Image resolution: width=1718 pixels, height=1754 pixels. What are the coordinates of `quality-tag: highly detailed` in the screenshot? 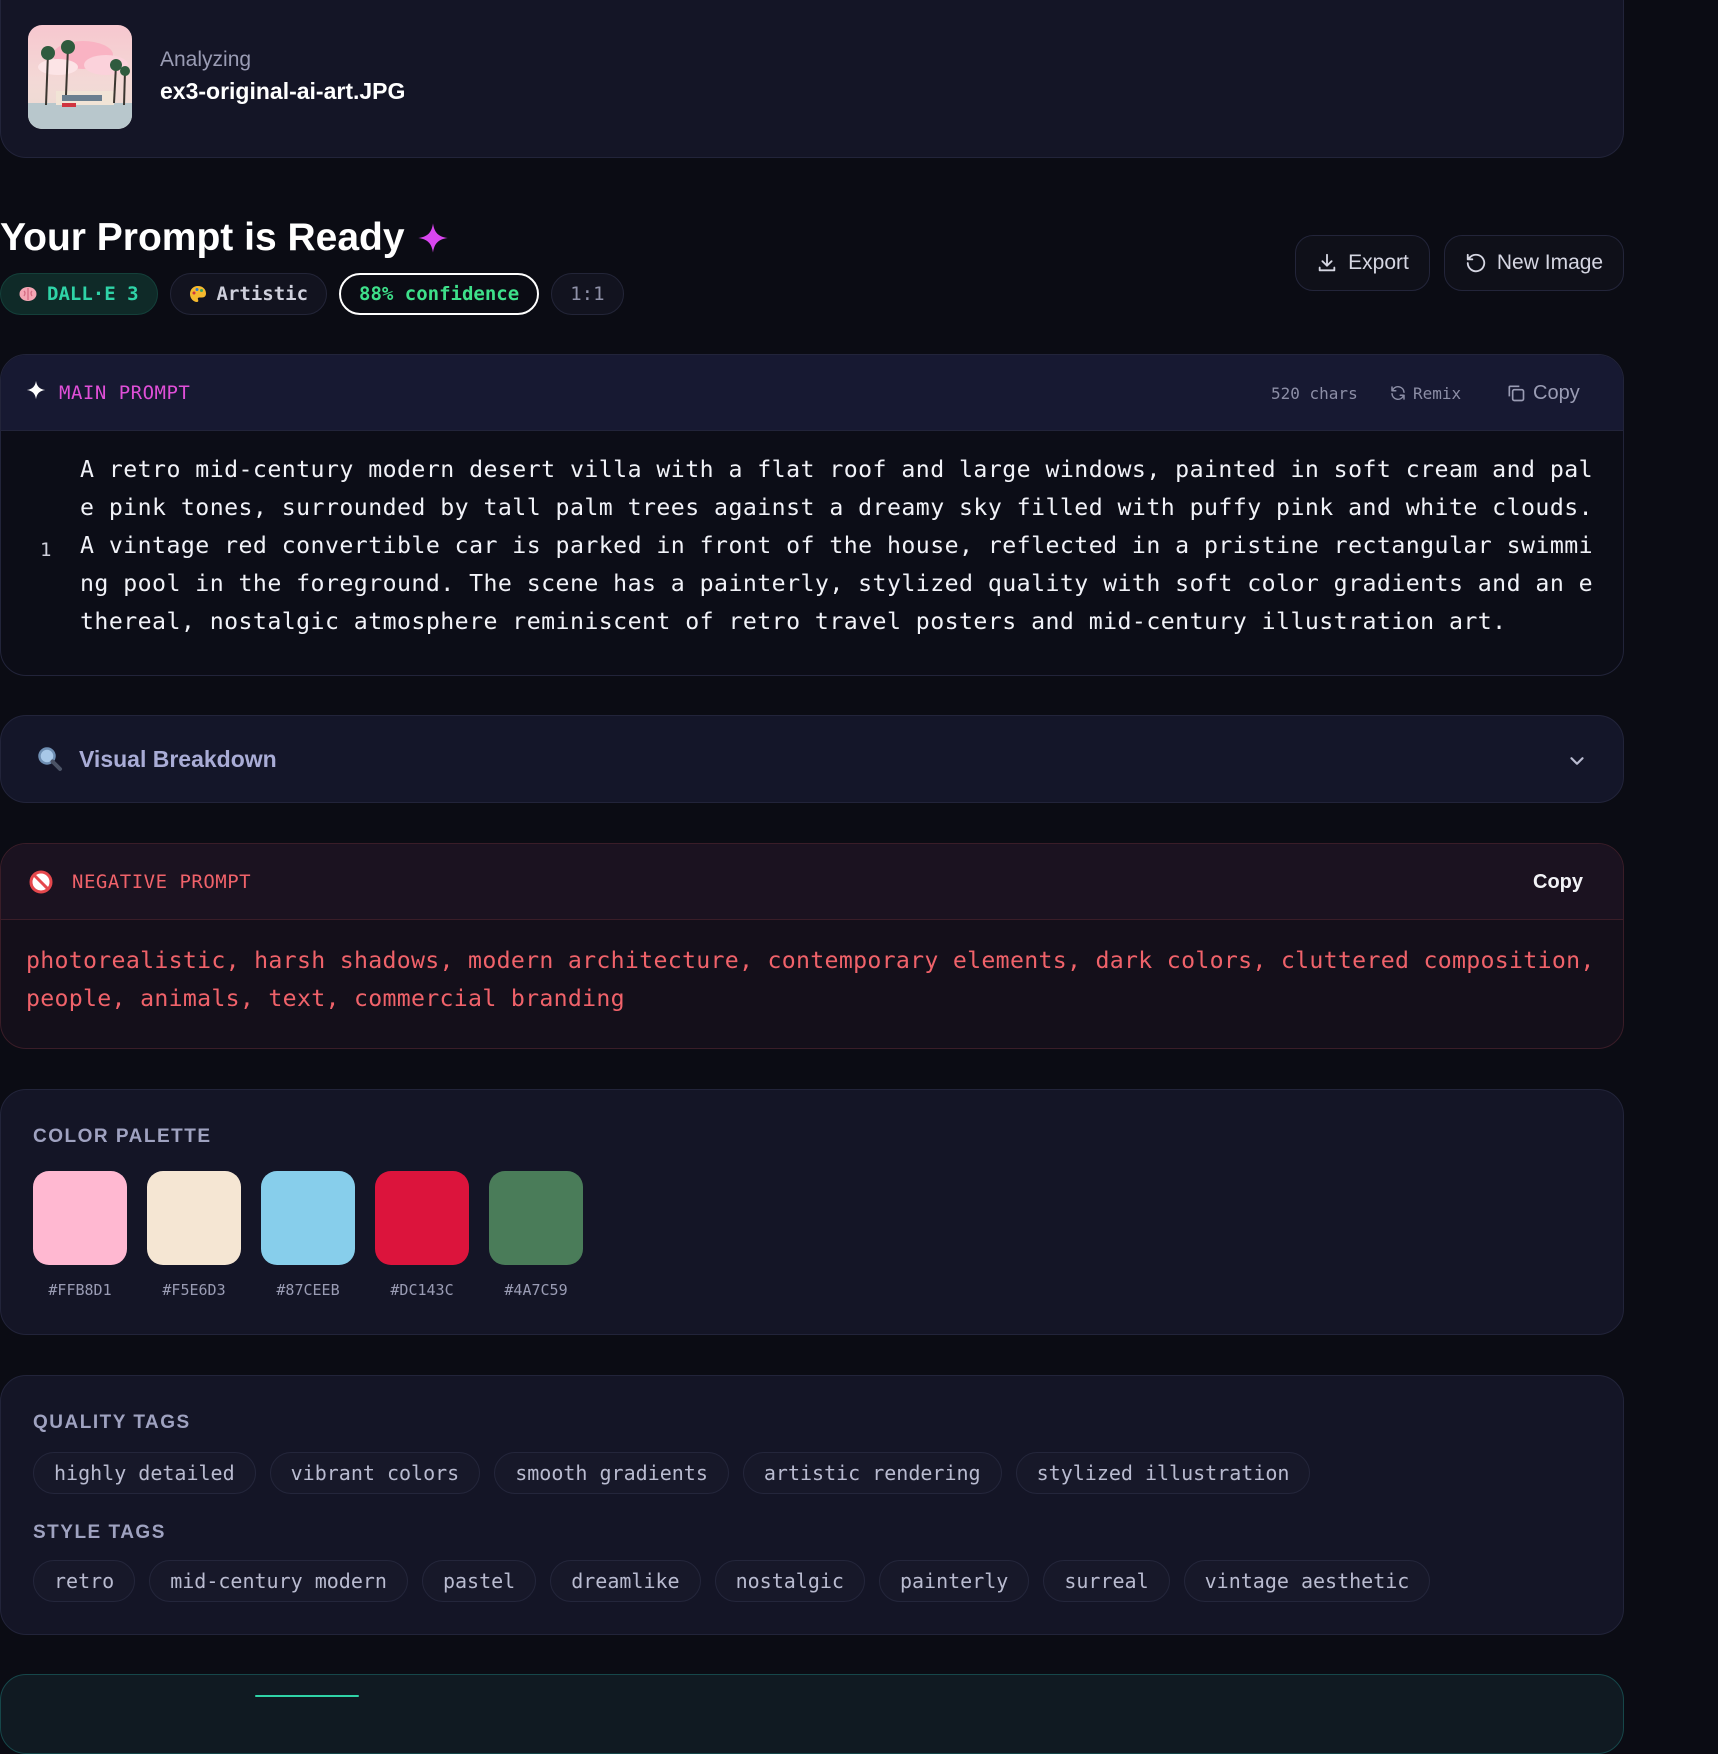 It's located at (144, 1473).